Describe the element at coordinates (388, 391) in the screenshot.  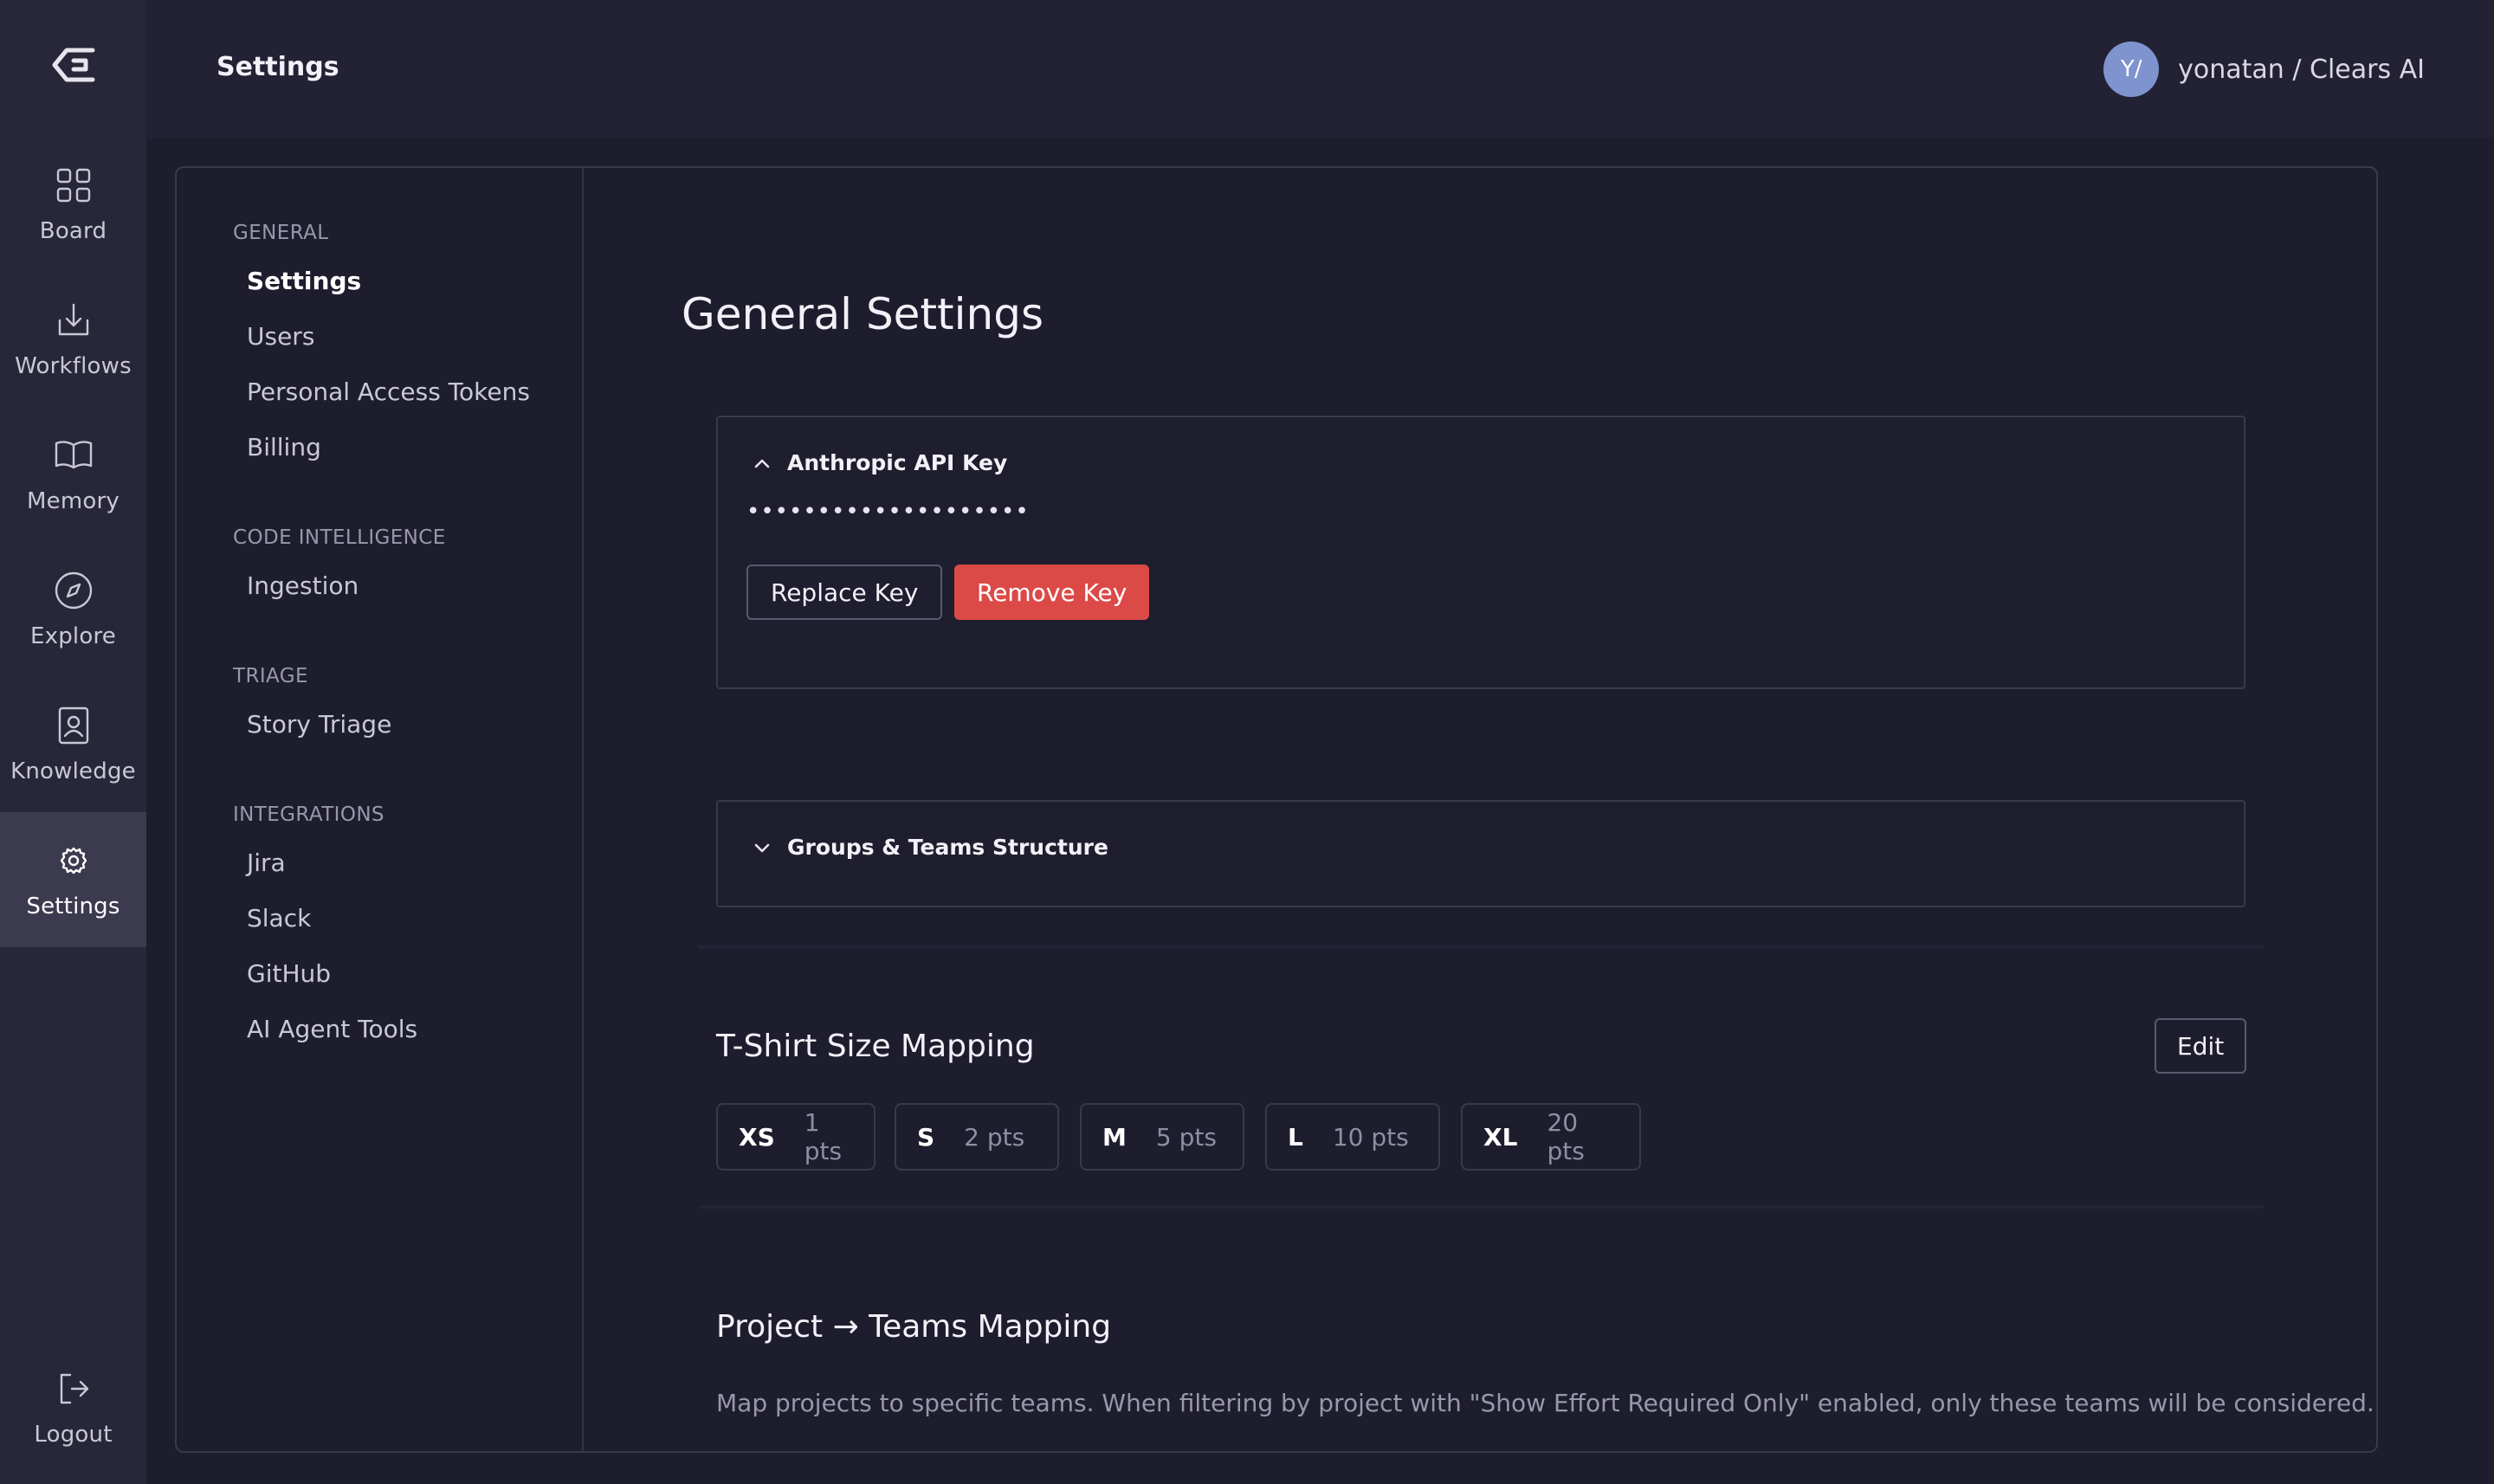
I see `nav-item-personal-access-tokens: Personal Access Tokens` at that location.